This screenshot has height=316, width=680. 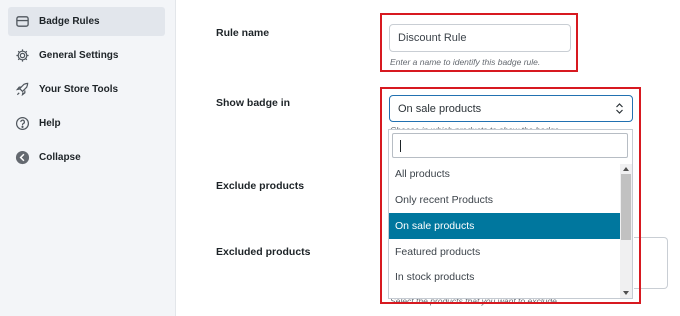 I want to click on rule-name-input: Discount Rule, so click(x=480, y=38).